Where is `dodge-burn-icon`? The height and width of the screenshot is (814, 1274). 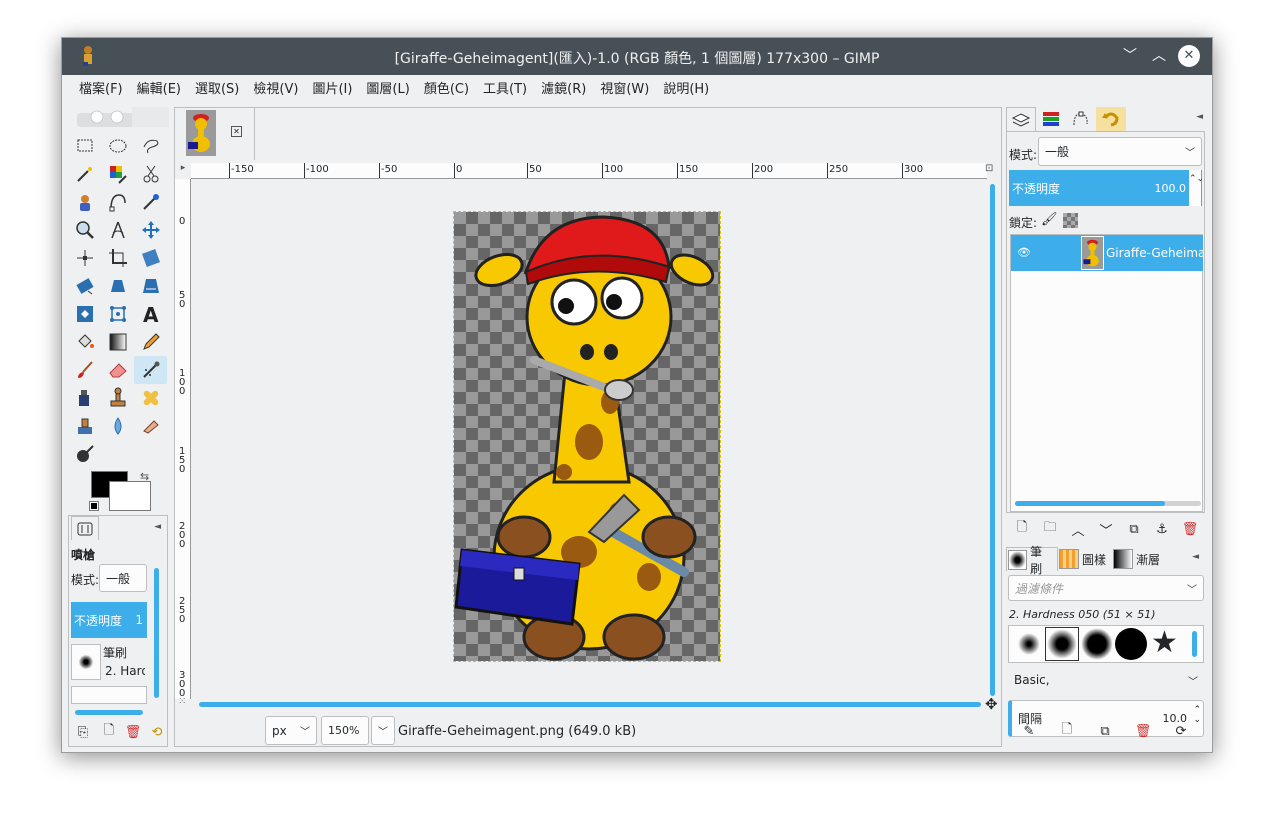 dodge-burn-icon is located at coordinates (84, 454).